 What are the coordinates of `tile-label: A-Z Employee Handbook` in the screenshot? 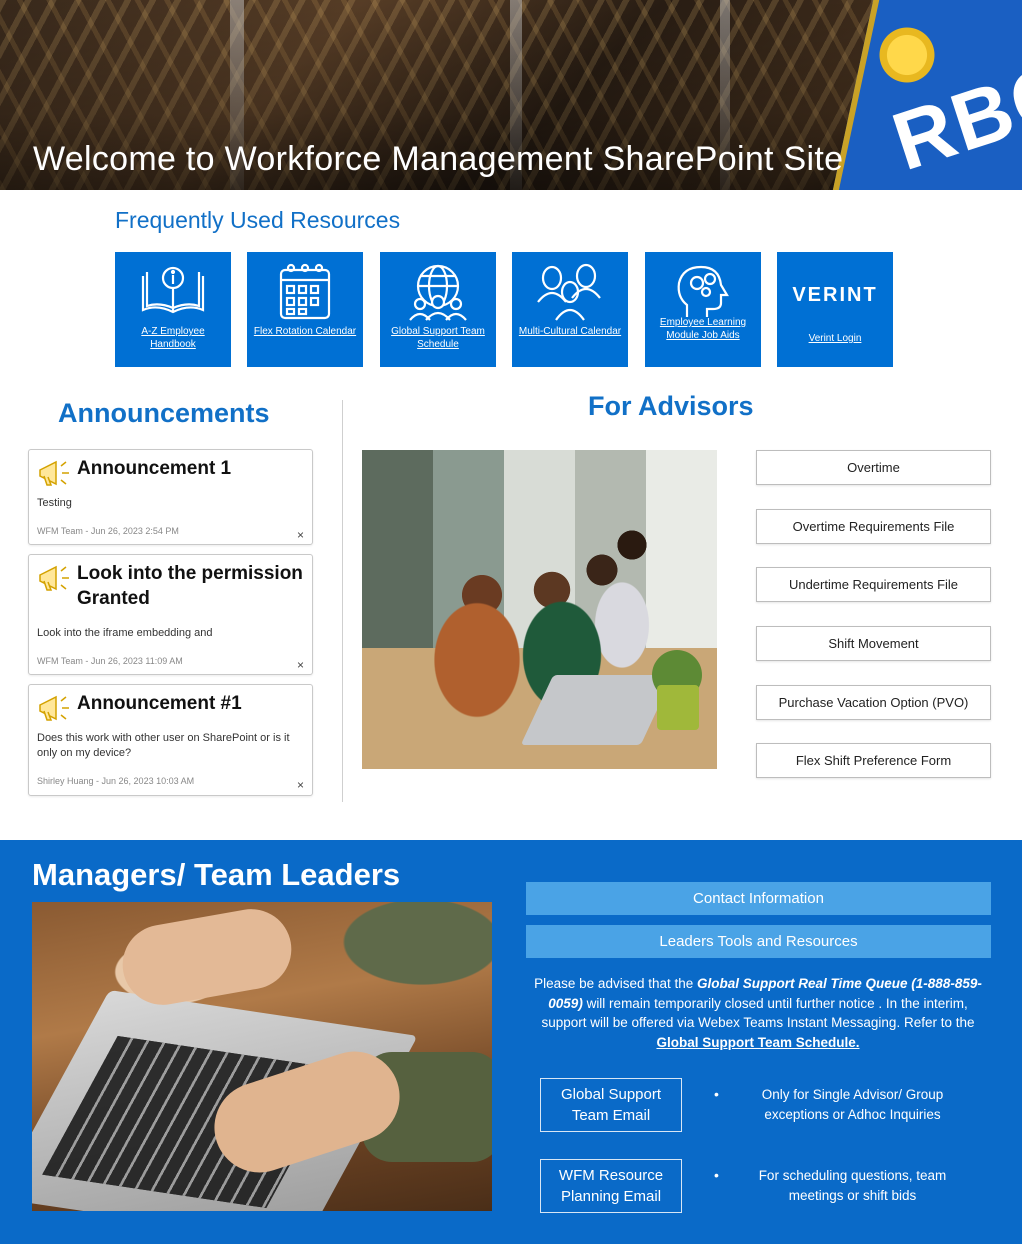 It's located at (173, 338).